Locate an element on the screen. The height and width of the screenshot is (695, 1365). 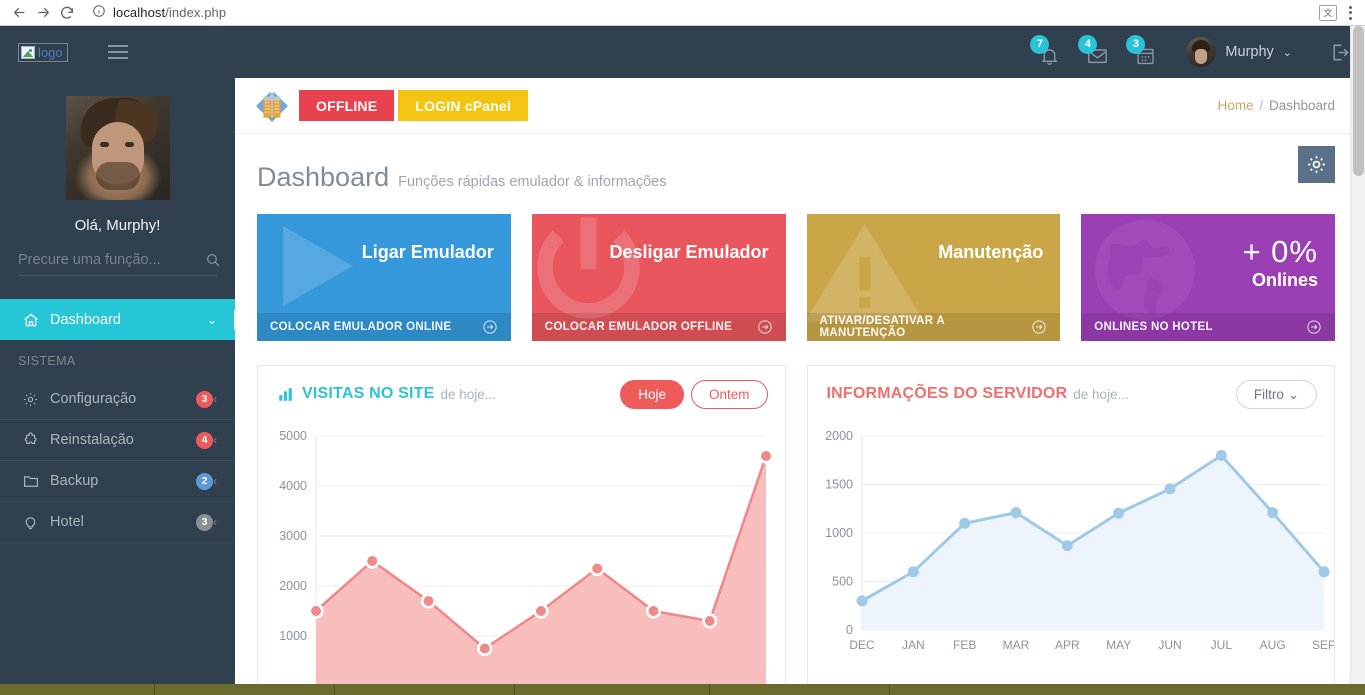
settings-button is located at coordinates (1316, 164).